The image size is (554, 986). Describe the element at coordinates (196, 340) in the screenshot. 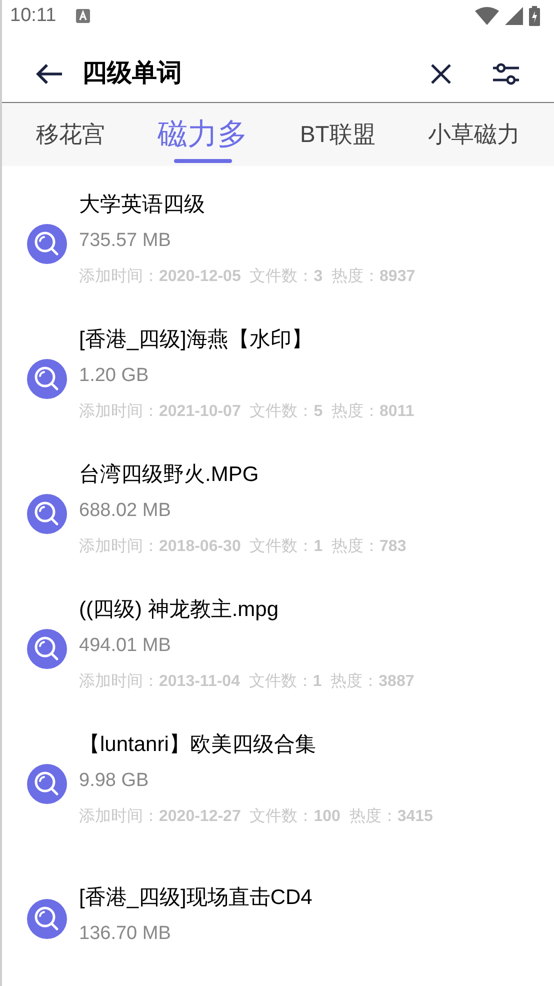

I see `result-title: [香港_四级]海燕【水印】` at that location.